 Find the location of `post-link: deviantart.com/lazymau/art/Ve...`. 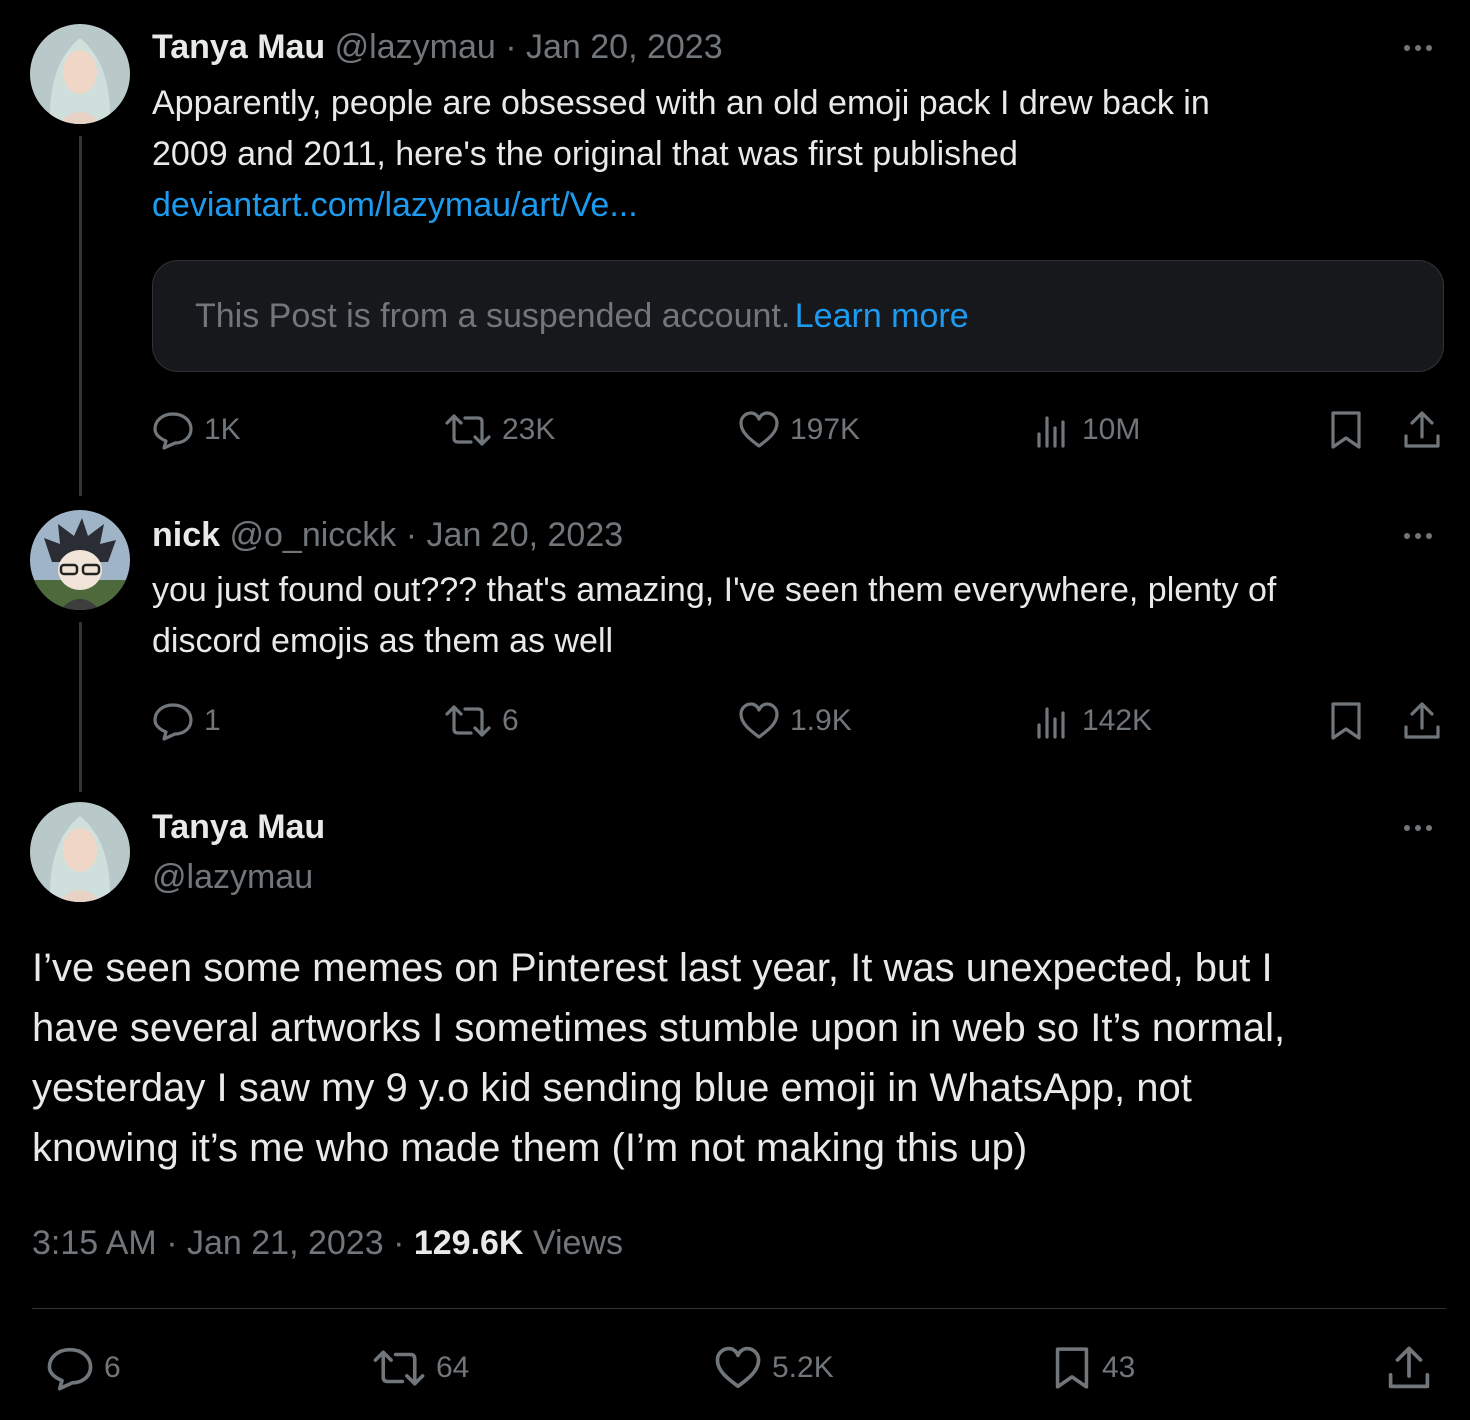

post-link: deviantart.com/lazymau/art/Ve... is located at coordinates (681, 205).